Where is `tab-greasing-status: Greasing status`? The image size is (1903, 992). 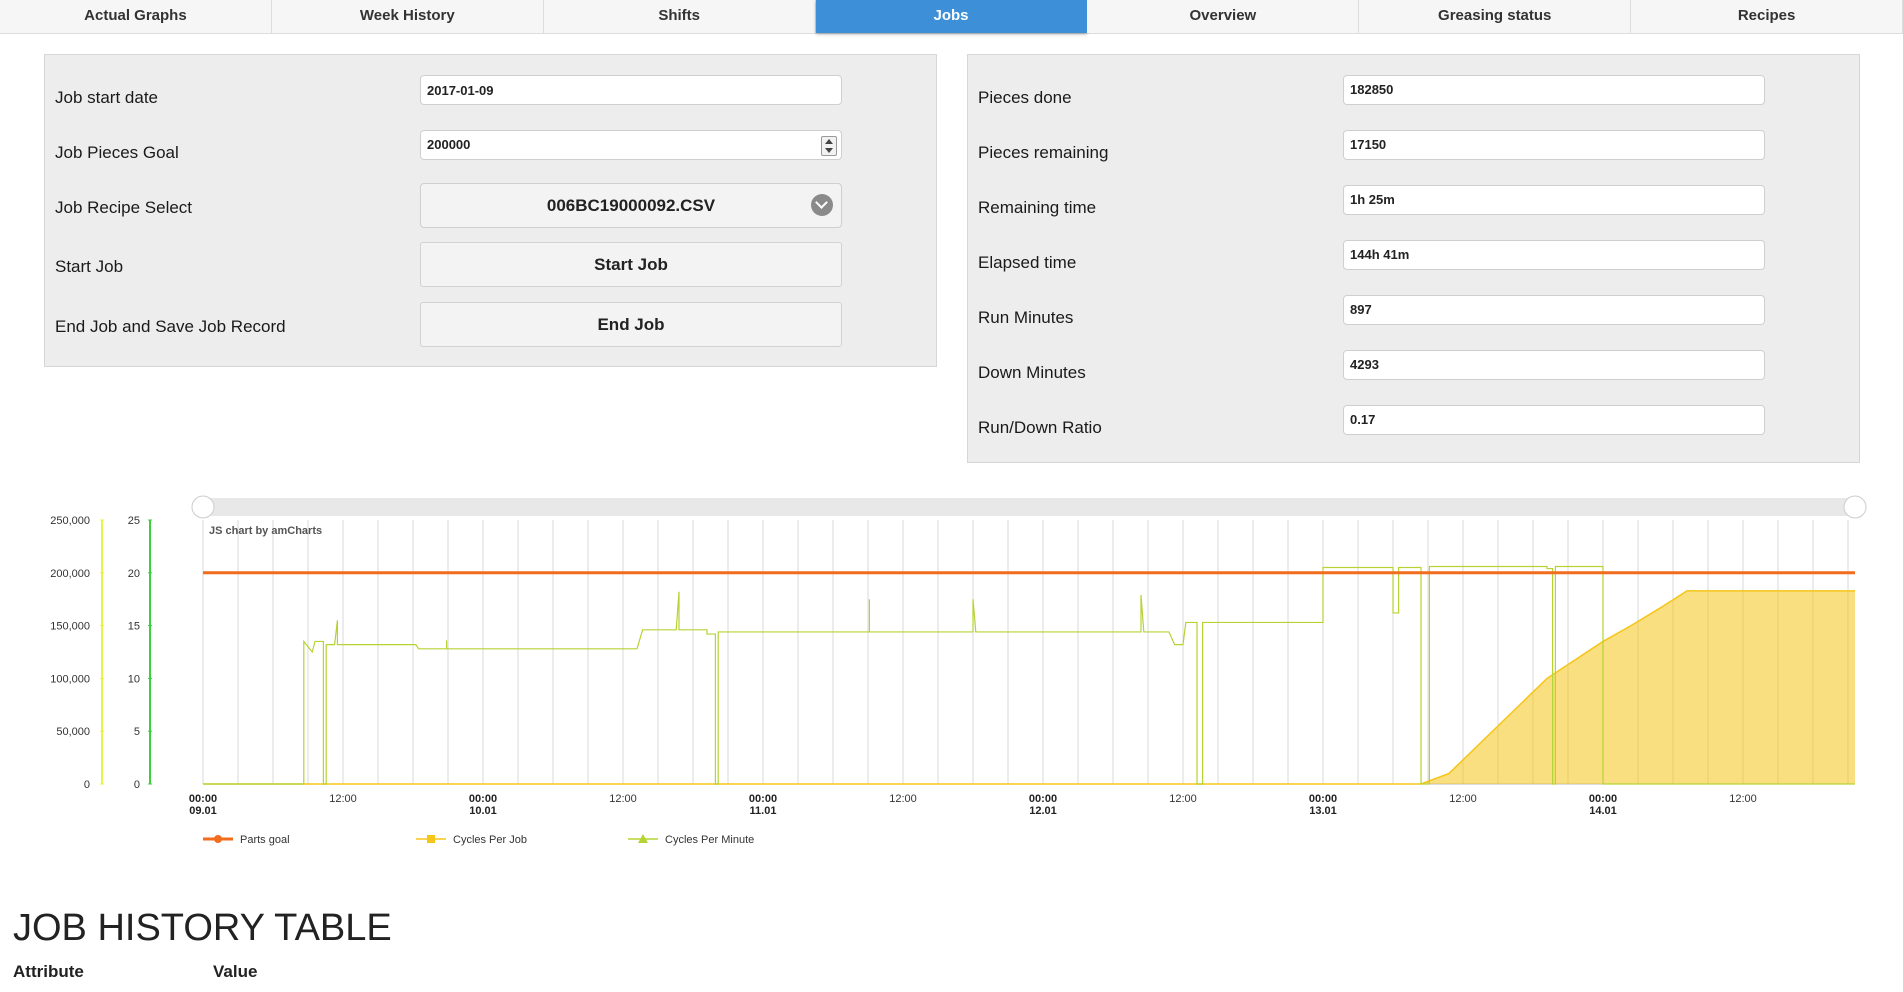
tab-greasing-status: Greasing status is located at coordinates (1495, 16).